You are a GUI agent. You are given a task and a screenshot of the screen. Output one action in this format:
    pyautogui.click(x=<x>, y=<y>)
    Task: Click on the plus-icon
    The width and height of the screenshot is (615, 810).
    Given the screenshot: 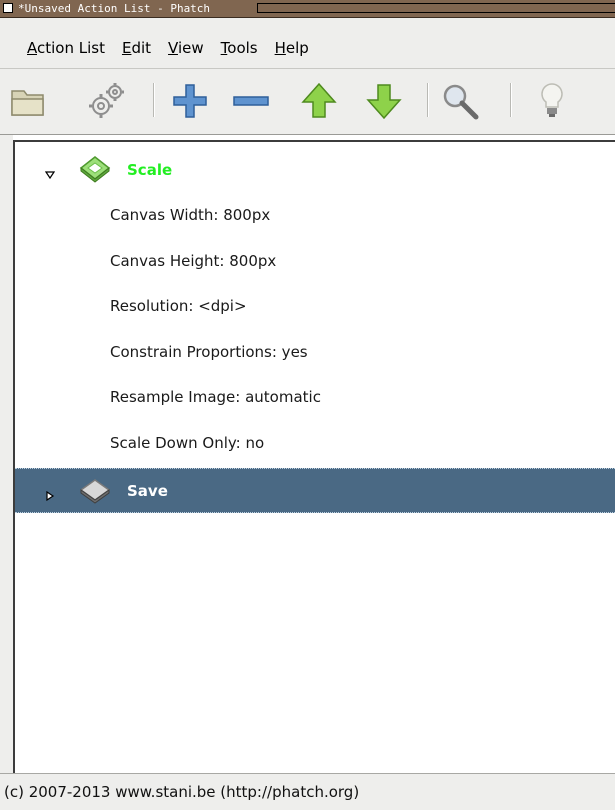 What is the action you would take?
    pyautogui.click(x=190, y=101)
    